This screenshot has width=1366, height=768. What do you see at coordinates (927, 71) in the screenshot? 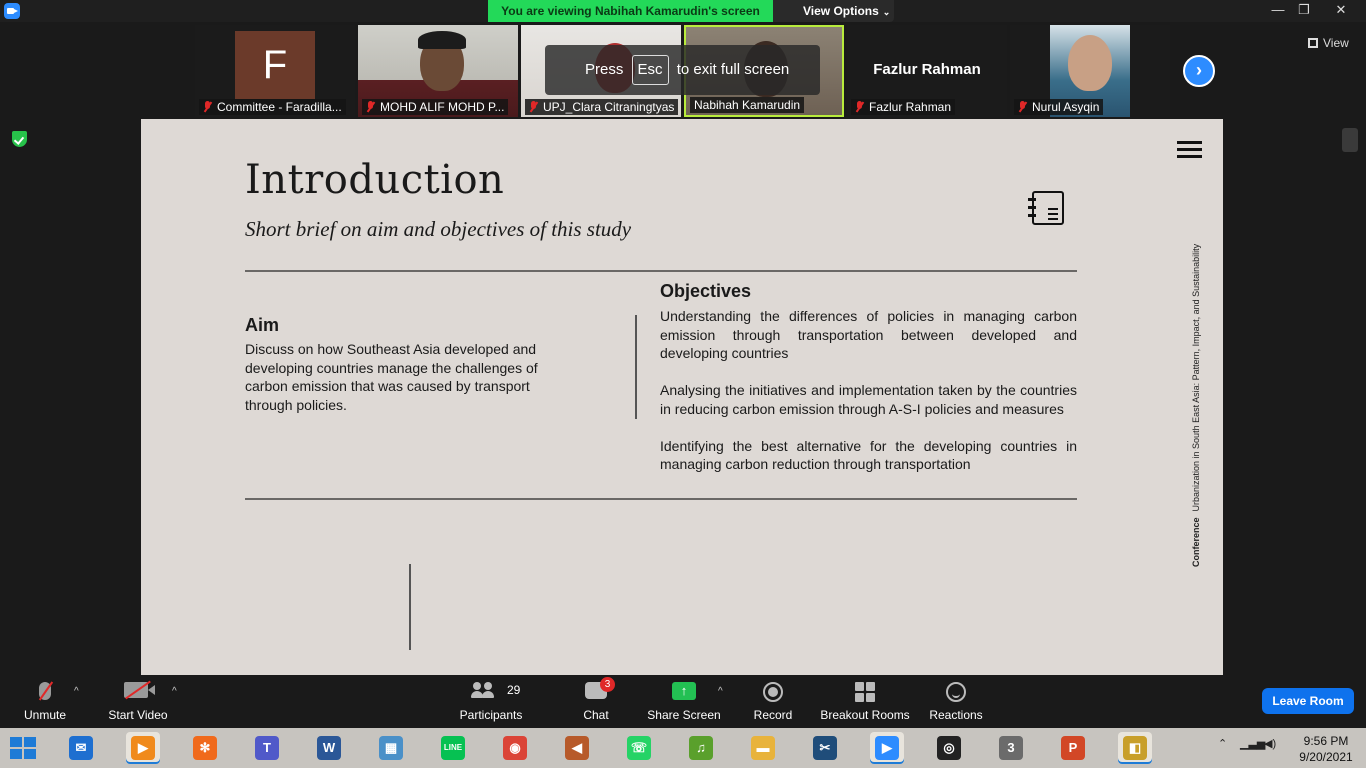
I see `participant-tile: Fazlur Rahman Fazlur Rahman` at bounding box center [927, 71].